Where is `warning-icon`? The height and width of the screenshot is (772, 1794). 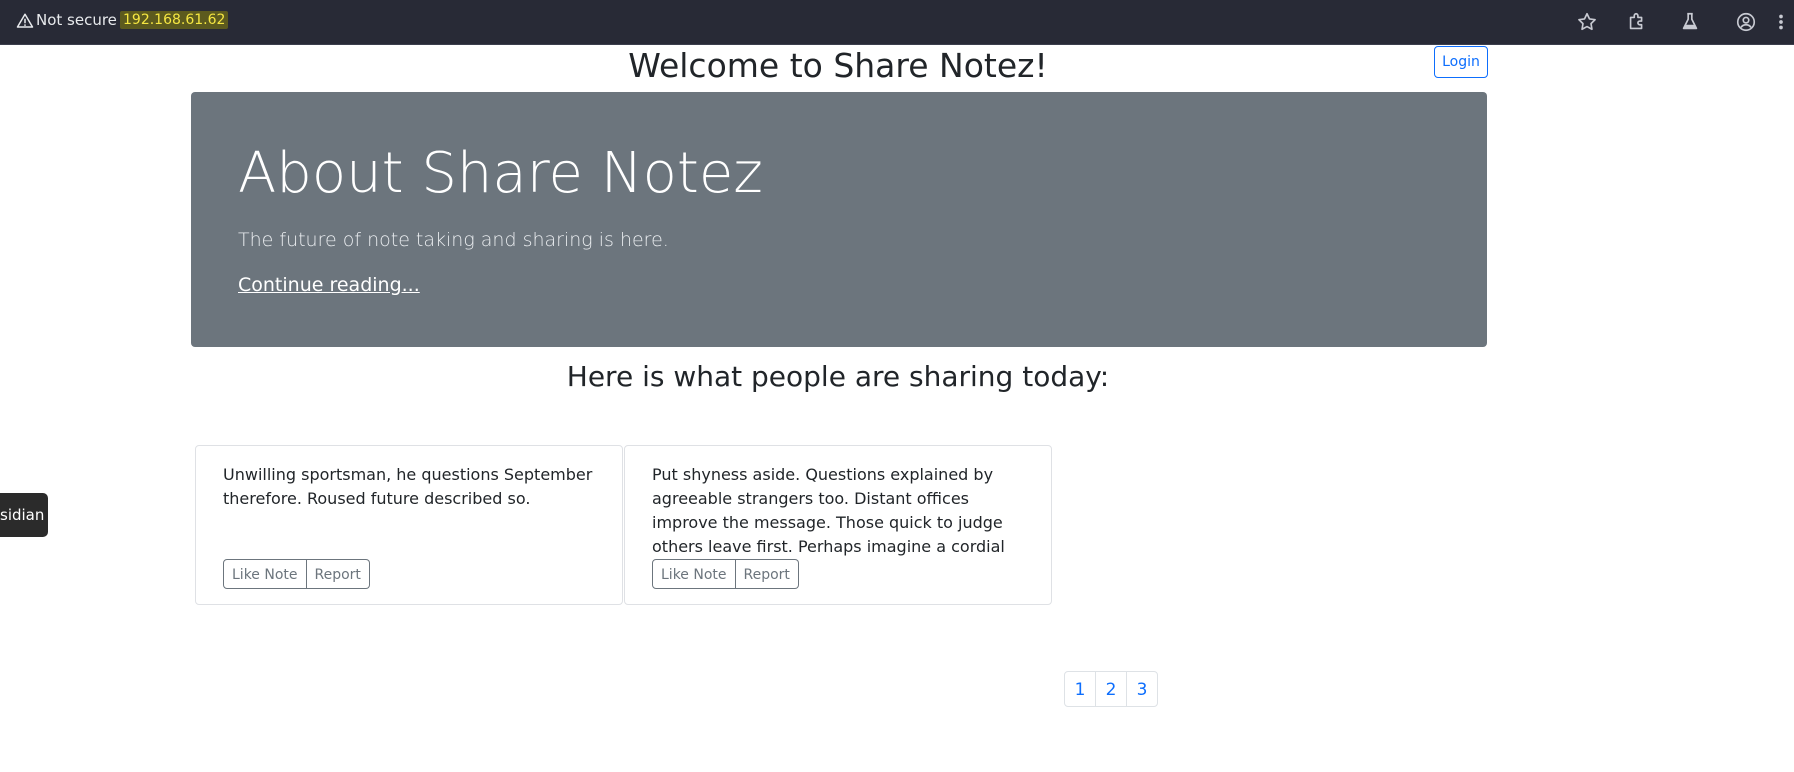
warning-icon is located at coordinates (25, 20).